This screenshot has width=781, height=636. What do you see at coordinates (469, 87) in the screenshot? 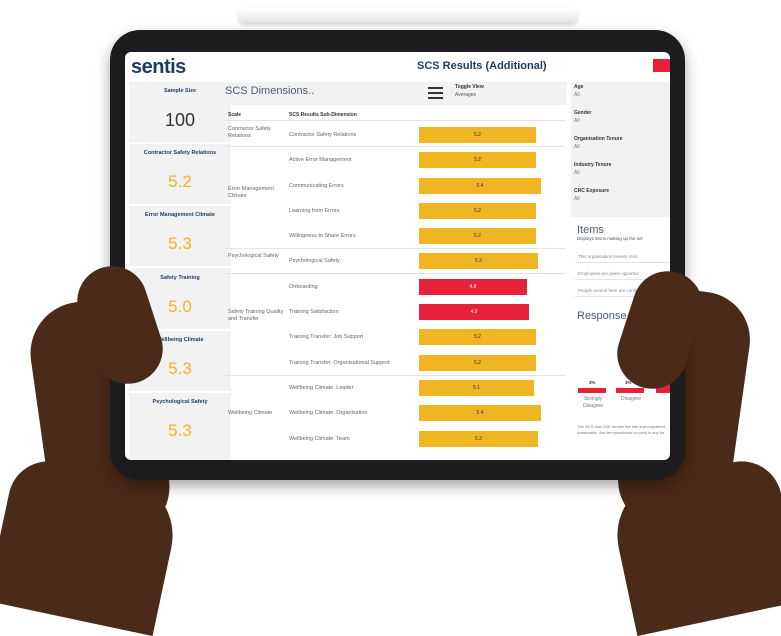
I see `toggle-view-label: Toggle View` at bounding box center [469, 87].